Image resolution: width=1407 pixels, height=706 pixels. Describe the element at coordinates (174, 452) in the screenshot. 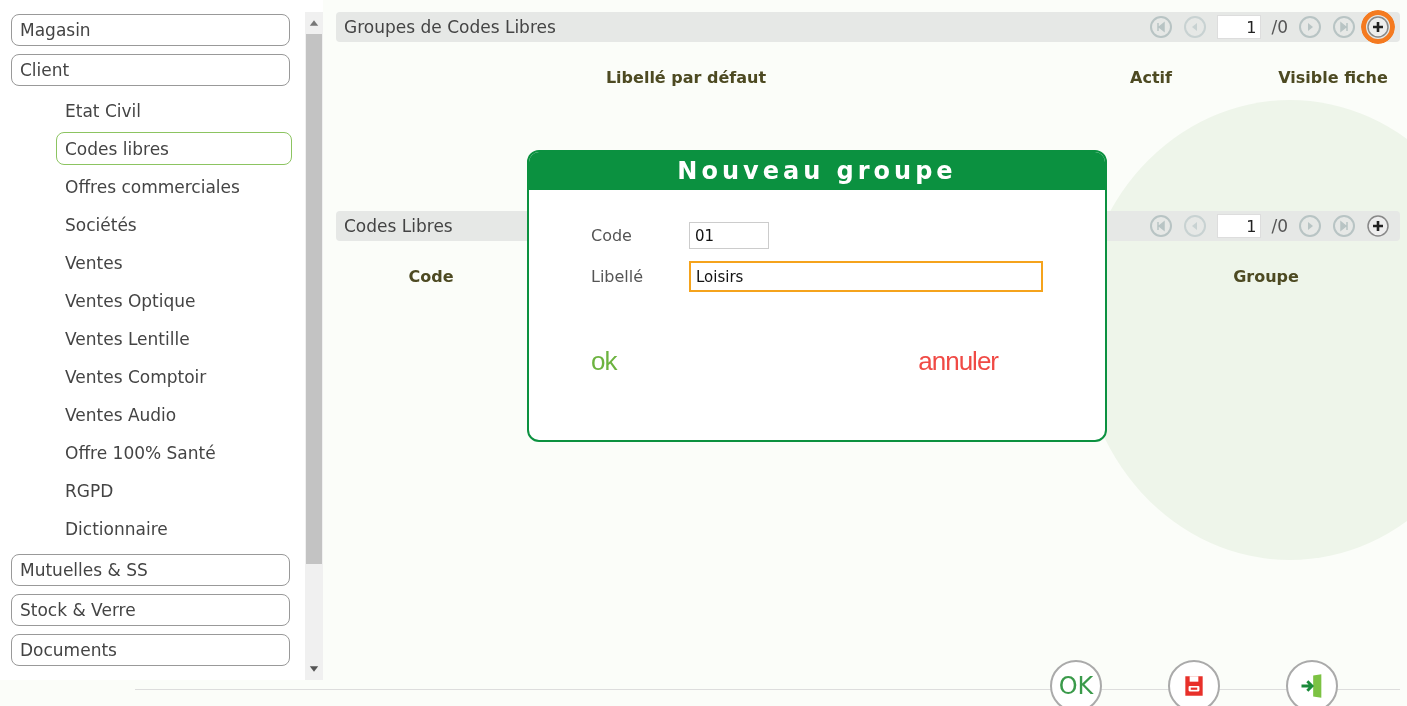

I see `sidebar-item: Offre 100% Santé` at that location.